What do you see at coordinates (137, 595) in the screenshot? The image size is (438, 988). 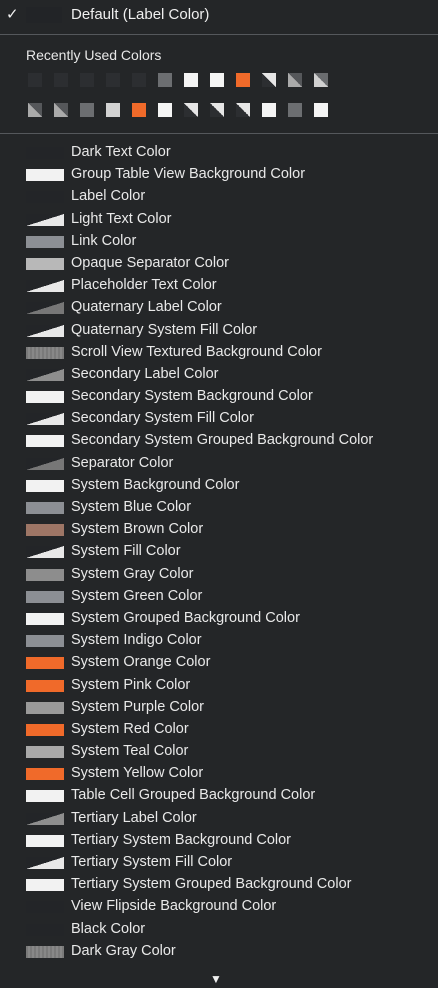 I see `color-label: System Green Color` at bounding box center [137, 595].